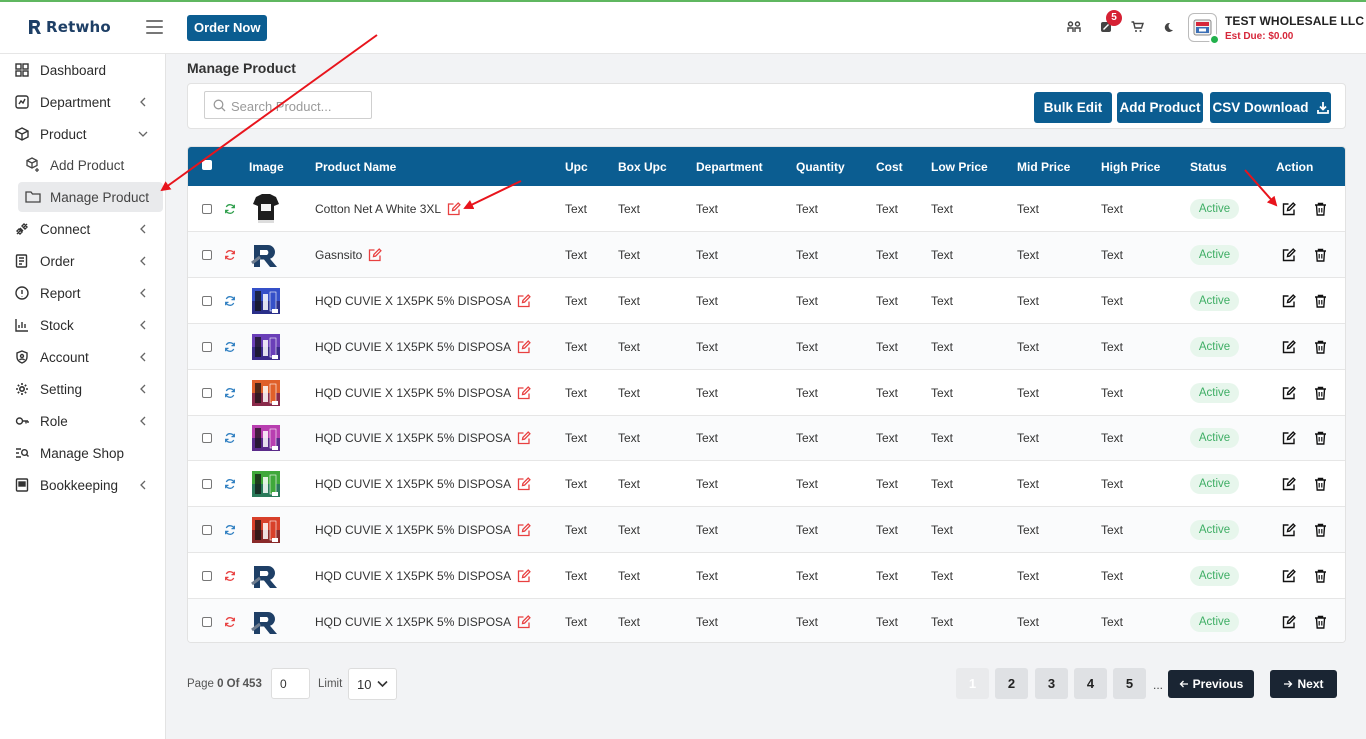 The height and width of the screenshot is (739, 1366). Describe the element at coordinates (22, 229) in the screenshot. I see `plug-icon` at that location.